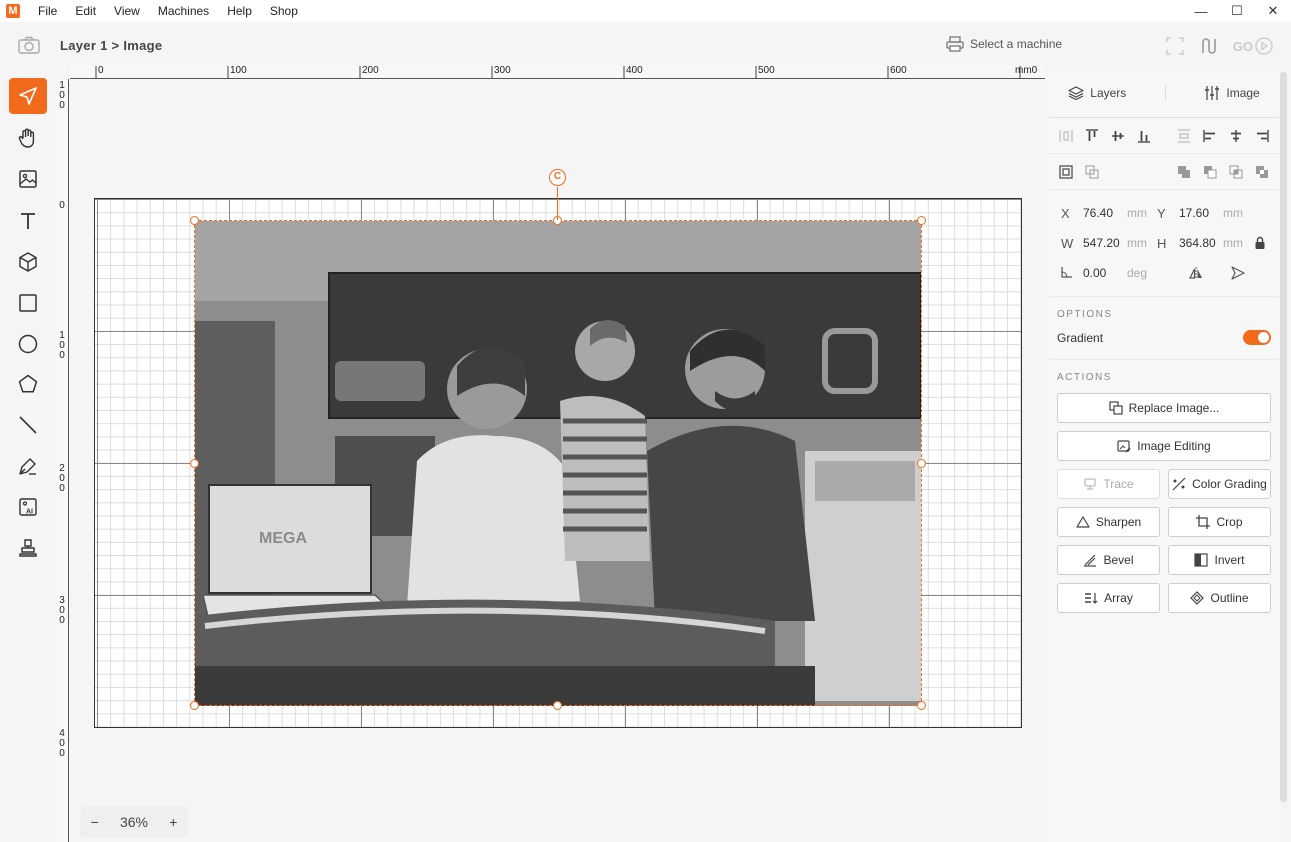 This screenshot has height=842, width=1291. Describe the element at coordinates (1092, 135) in the screenshot. I see `align-top-icon` at that location.